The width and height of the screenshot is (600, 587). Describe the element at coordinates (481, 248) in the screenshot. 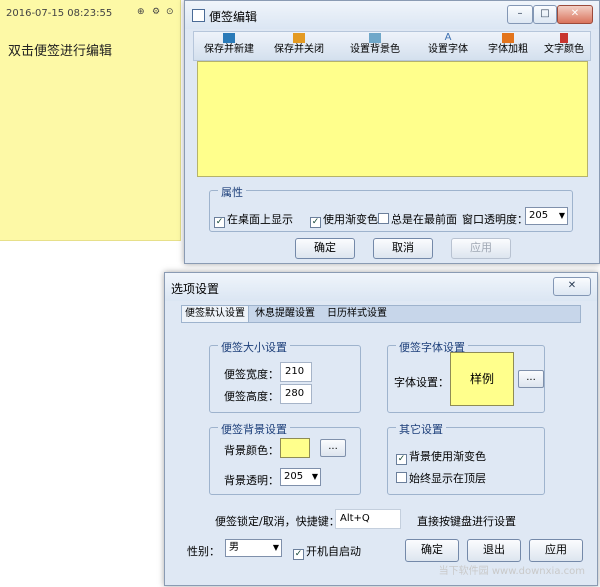

I see `apply-button: 应用` at that location.